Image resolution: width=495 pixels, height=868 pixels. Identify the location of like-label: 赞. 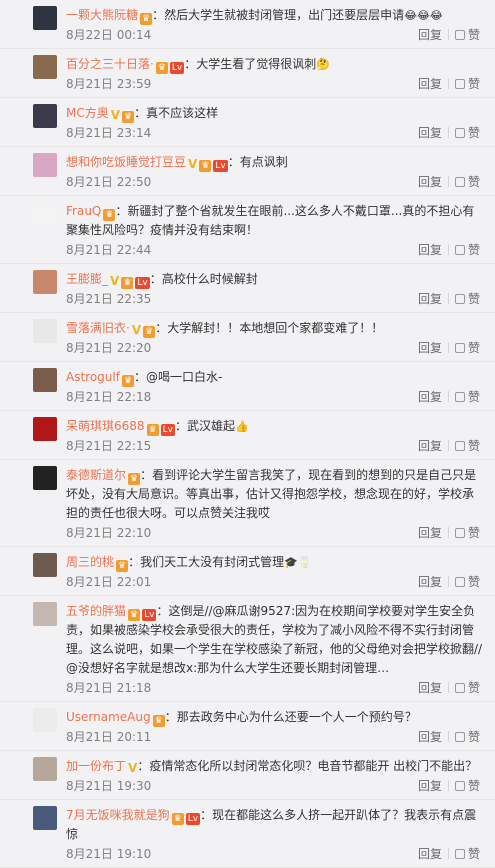
(473, 348).